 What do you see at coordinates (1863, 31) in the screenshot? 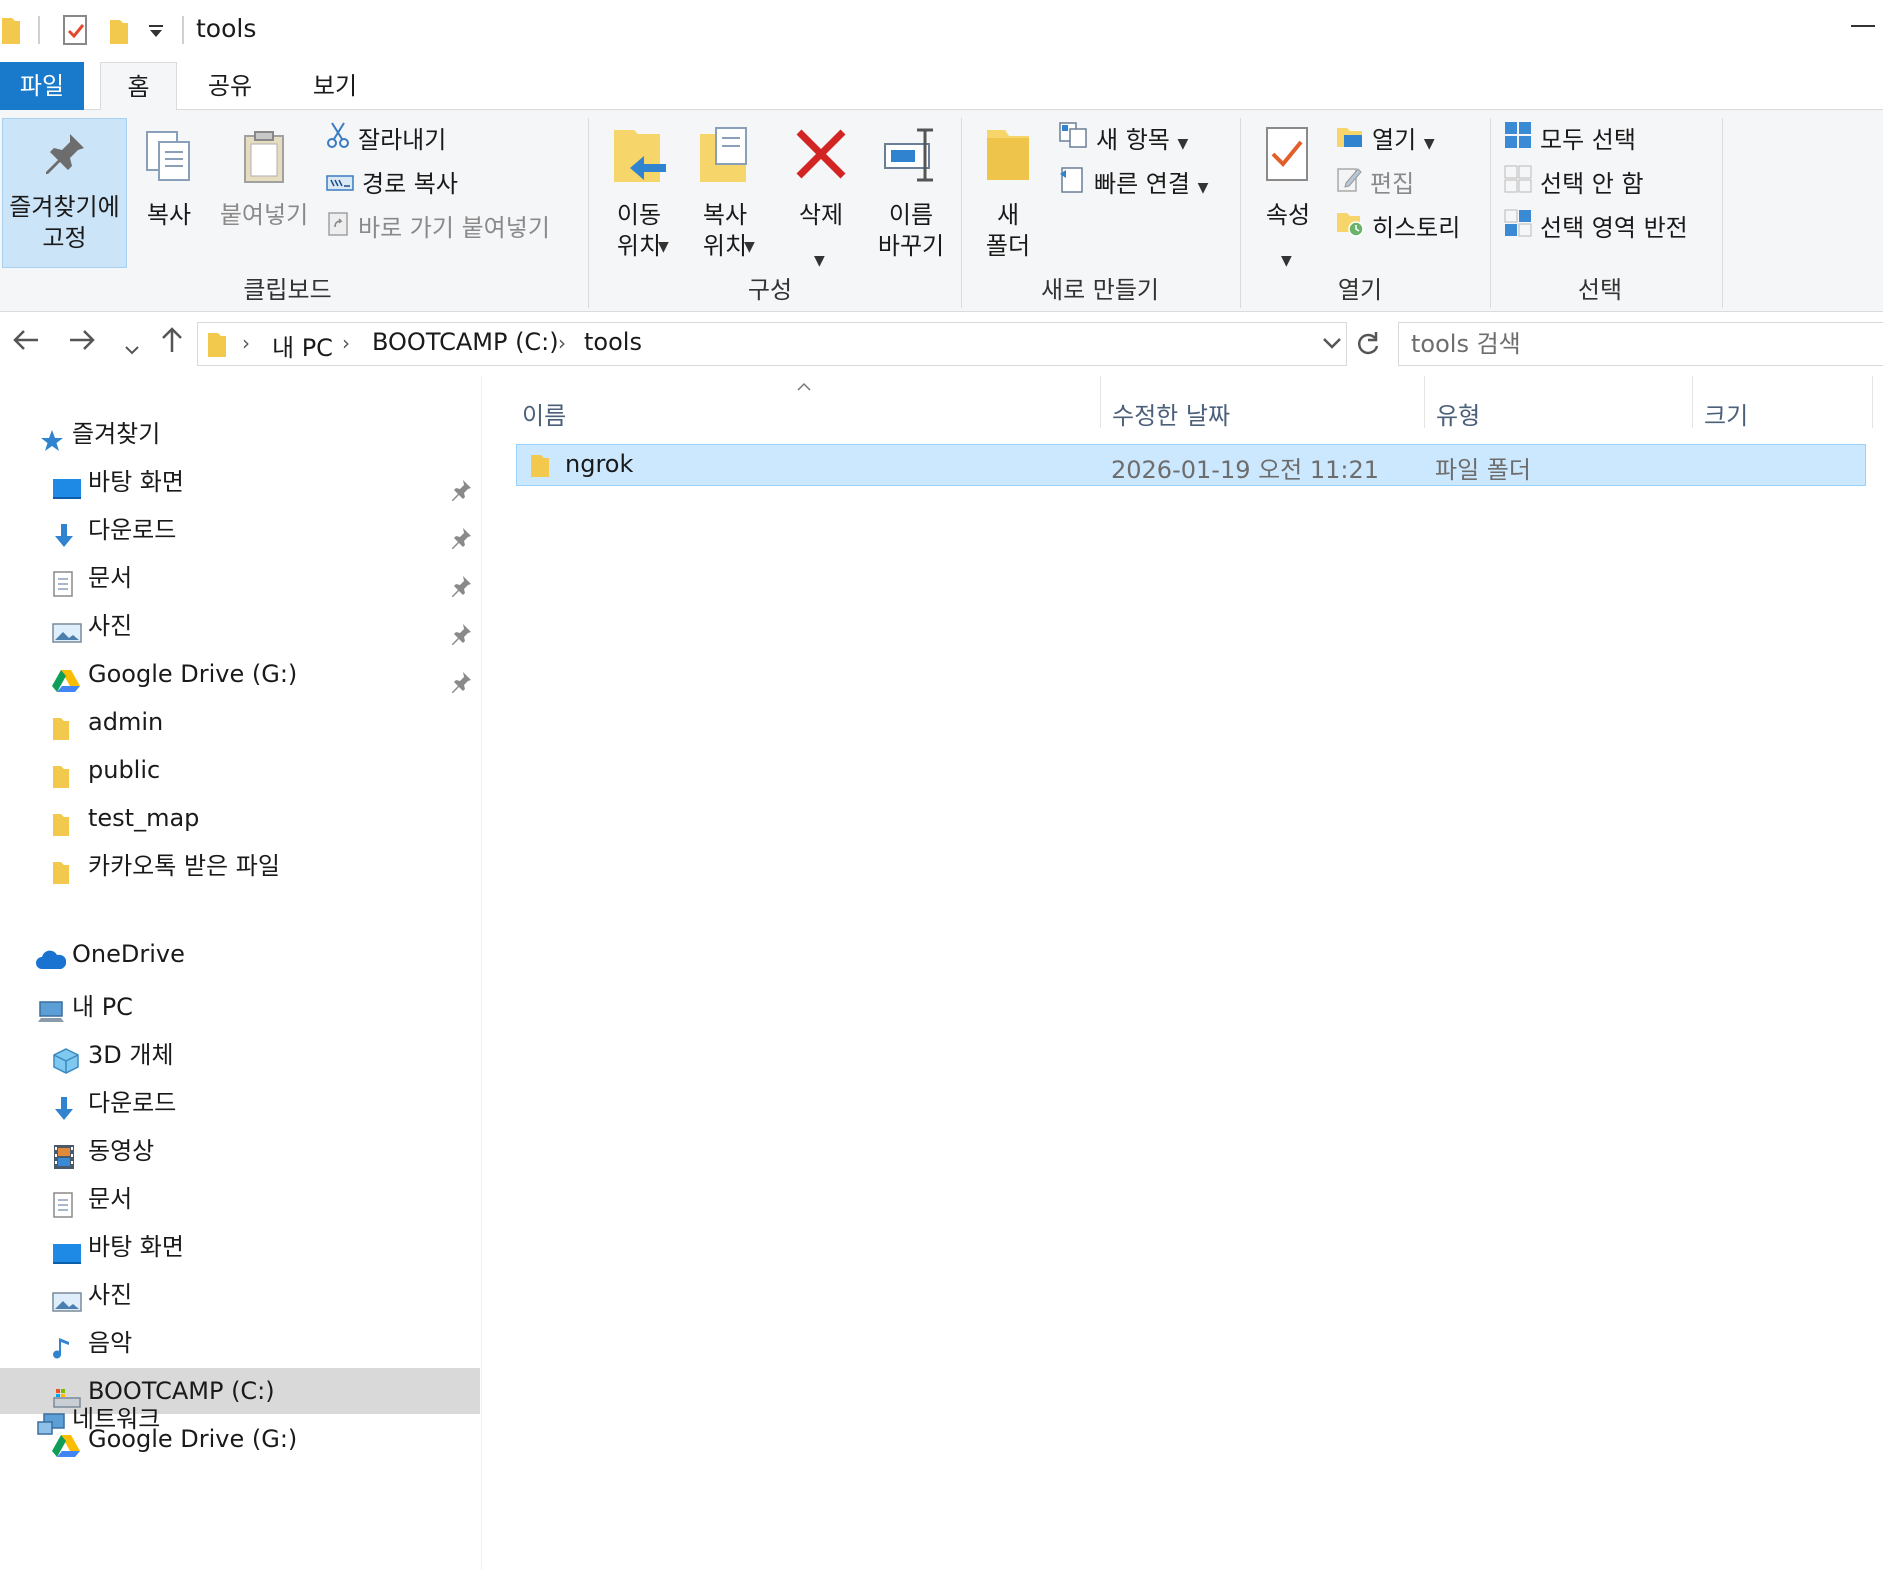
I see `minimize-button` at bounding box center [1863, 31].